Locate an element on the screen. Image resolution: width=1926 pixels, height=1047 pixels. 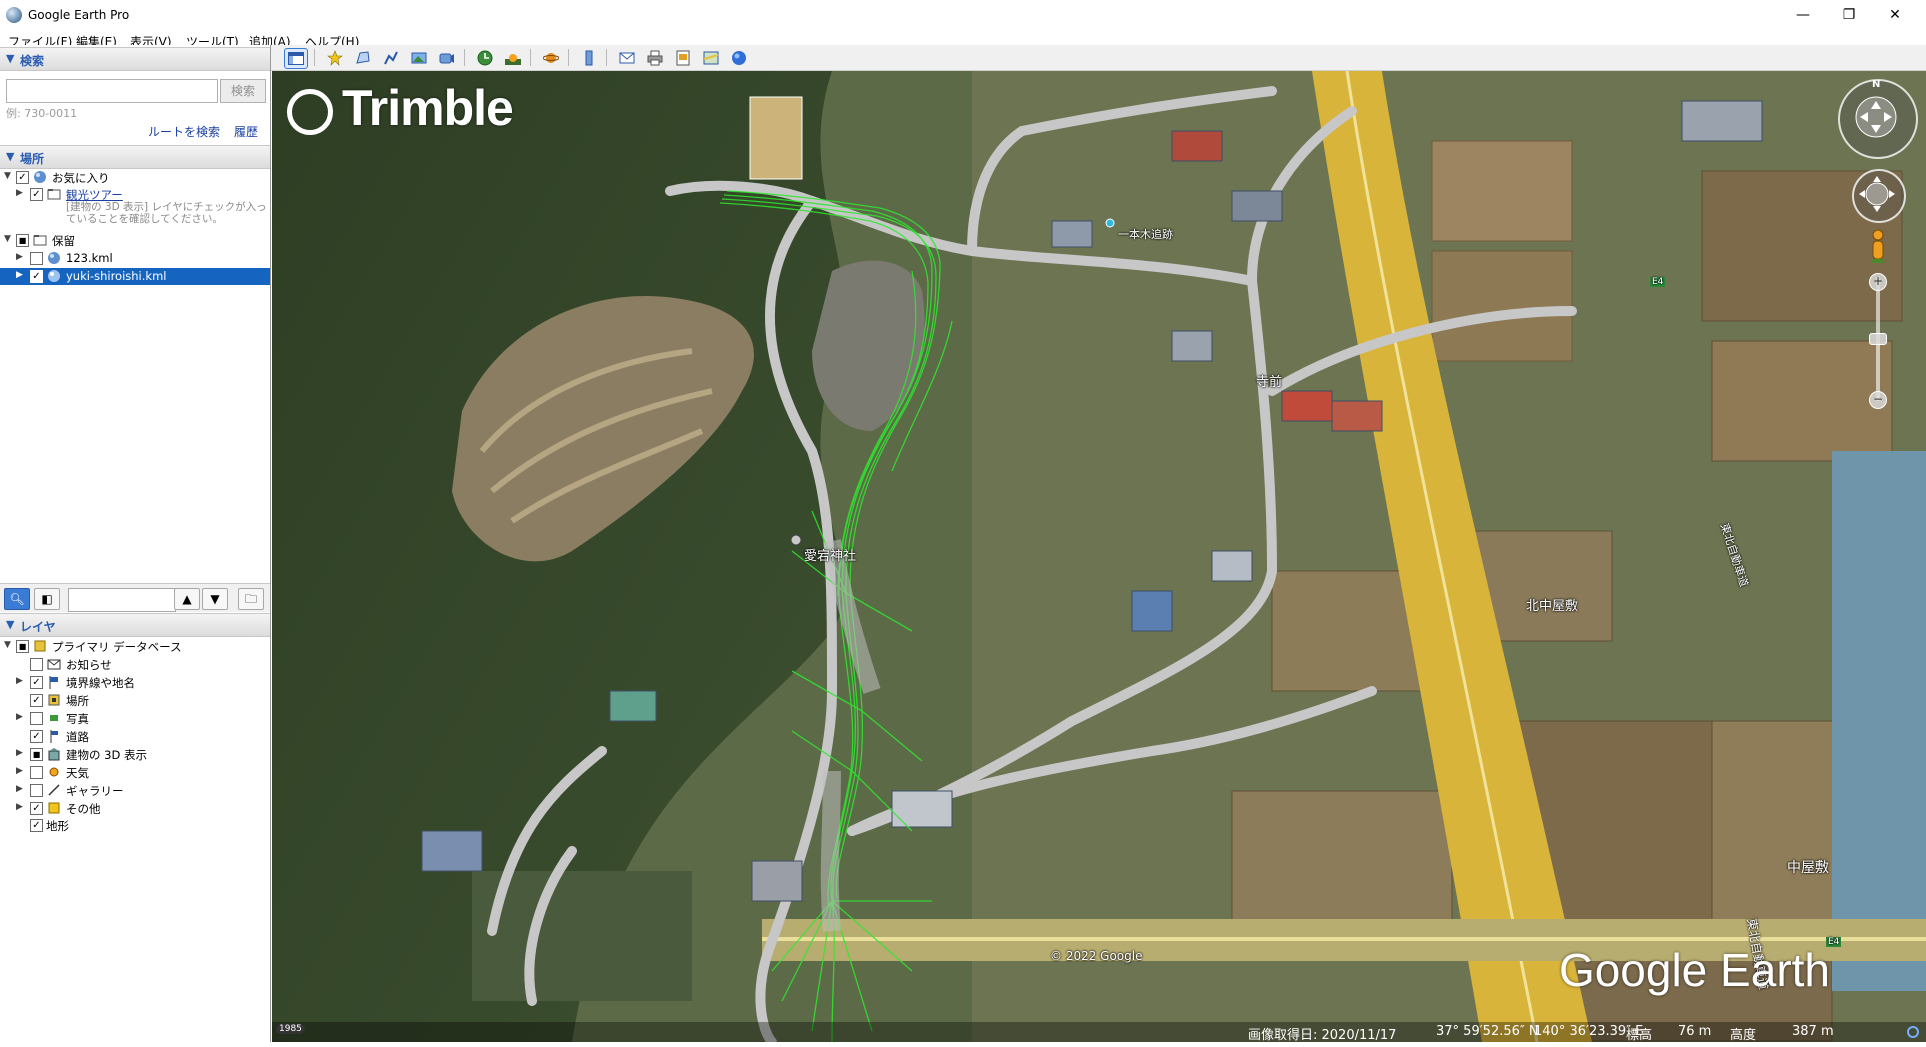
move-control is located at coordinates (1879, 196).